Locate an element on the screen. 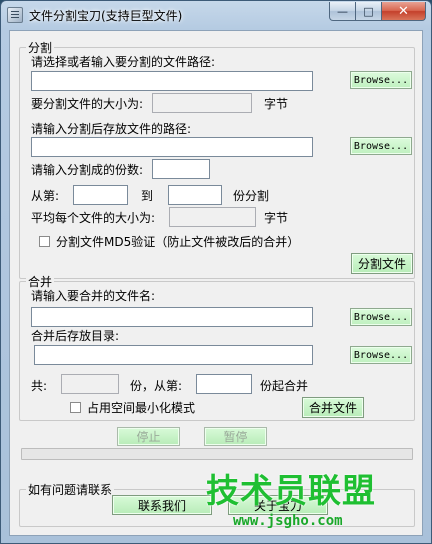 The image size is (432, 544). split-path-label: 请选择或者输入要分割的文件路径: is located at coordinates (123, 62).